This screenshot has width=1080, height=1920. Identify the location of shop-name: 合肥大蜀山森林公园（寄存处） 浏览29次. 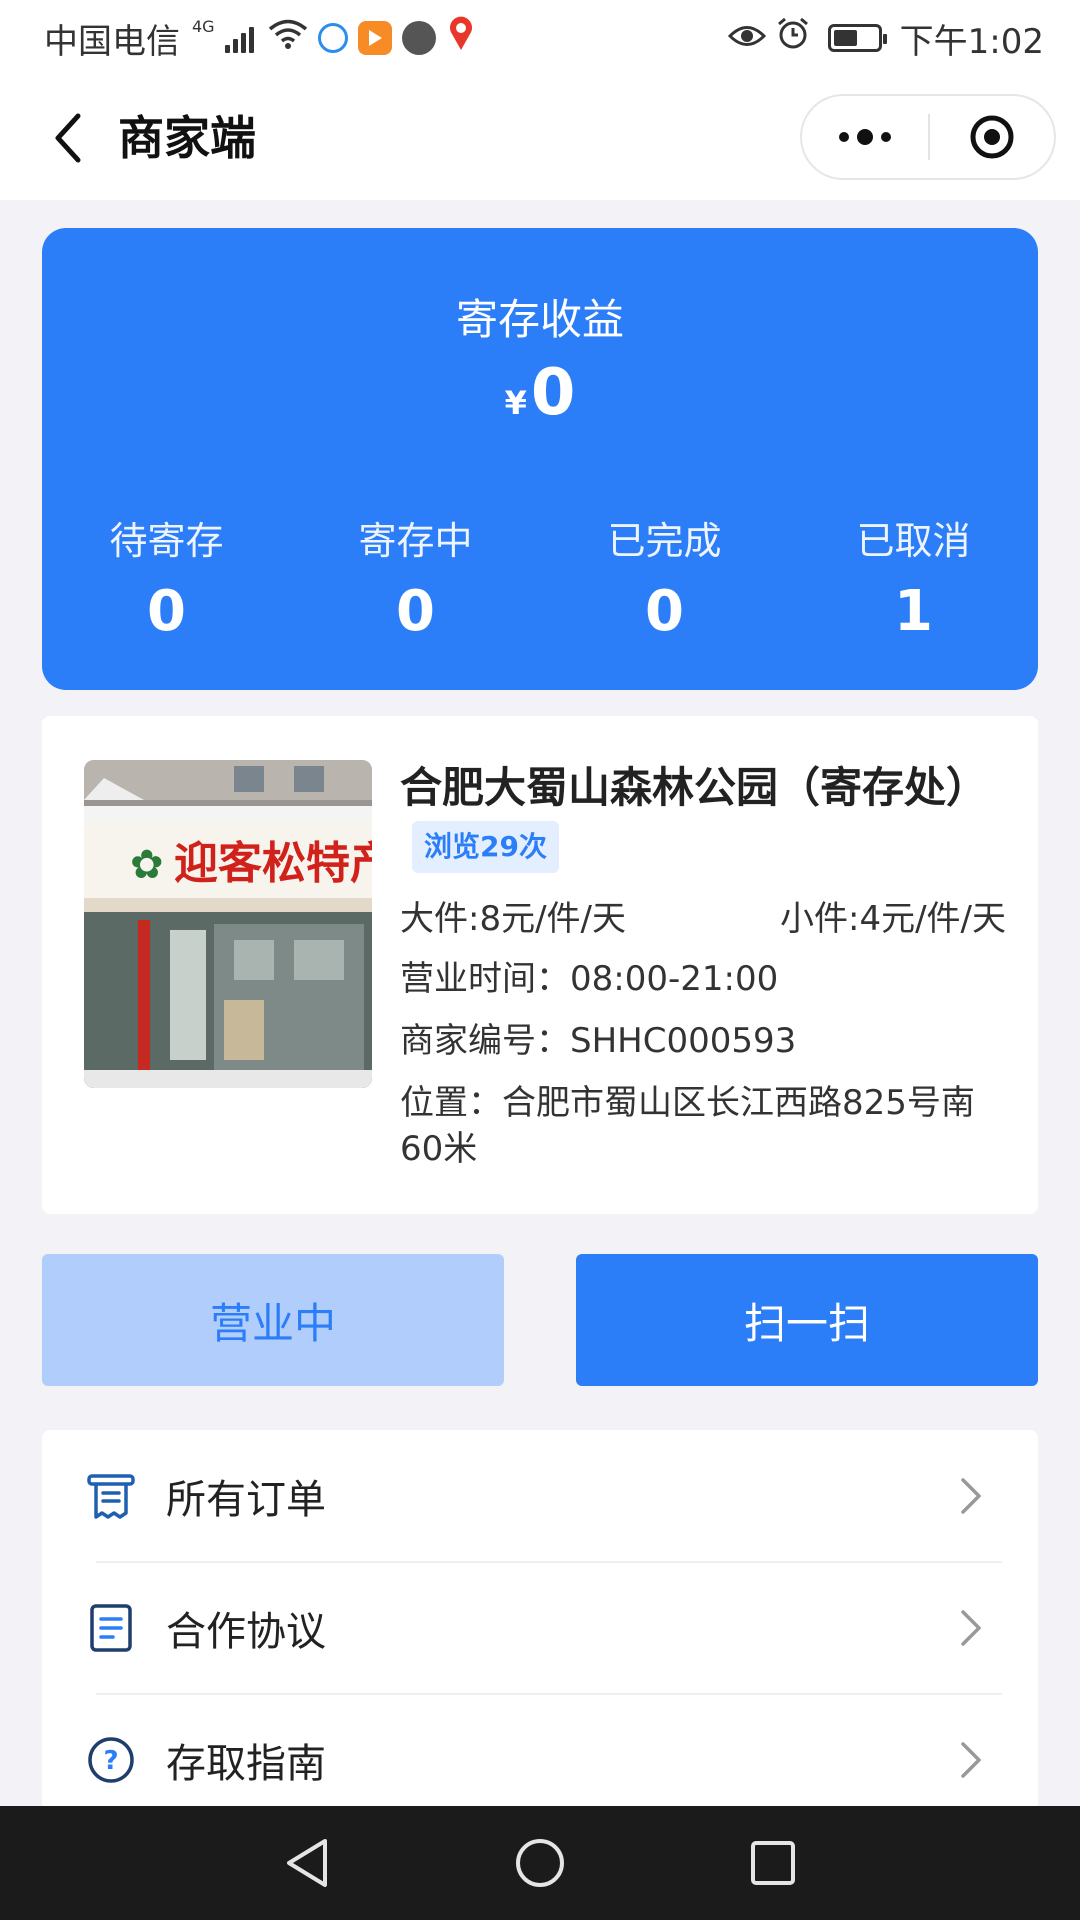
(703, 816).